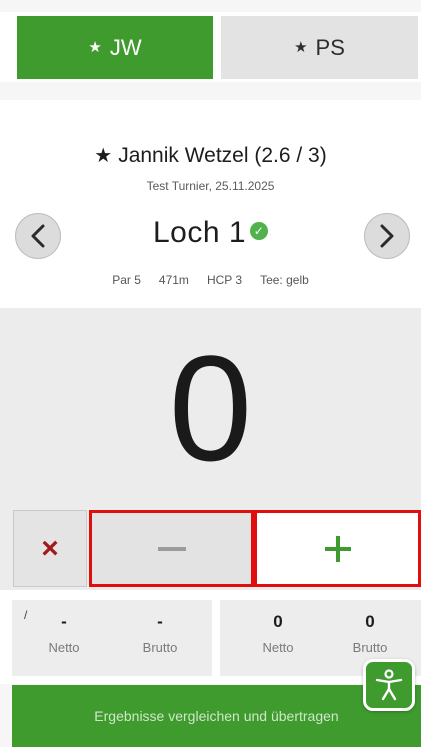 This screenshot has width=421, height=747. Describe the element at coordinates (199, 232) in the screenshot. I see `hole-title-text: Loch 1` at that location.